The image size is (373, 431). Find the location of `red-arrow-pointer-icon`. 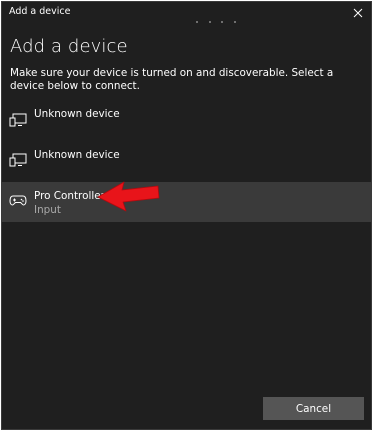

red-arrow-pointer-icon is located at coordinates (128, 196).